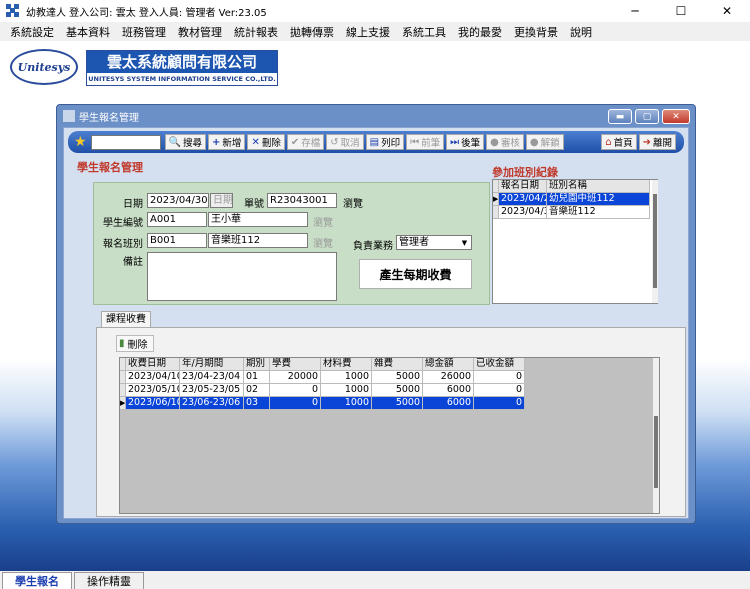  What do you see at coordinates (258, 240) in the screenshot?
I see `class-name-field: 音樂班112` at bounding box center [258, 240].